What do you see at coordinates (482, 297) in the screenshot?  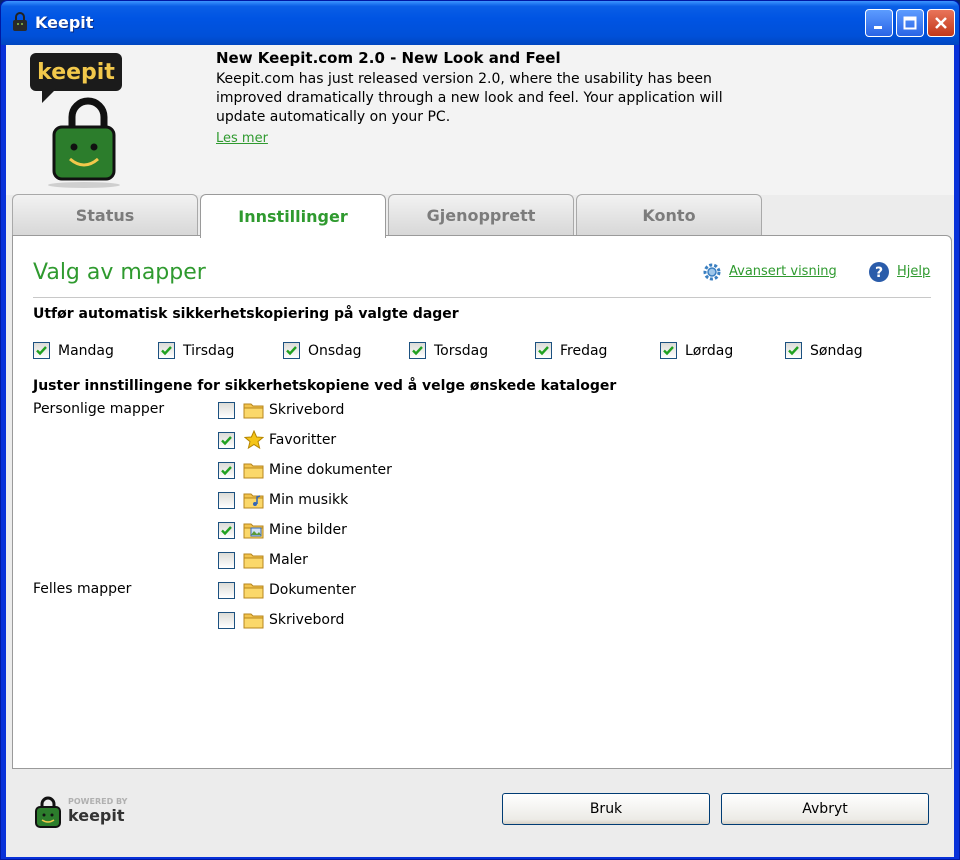 I see `divider` at bounding box center [482, 297].